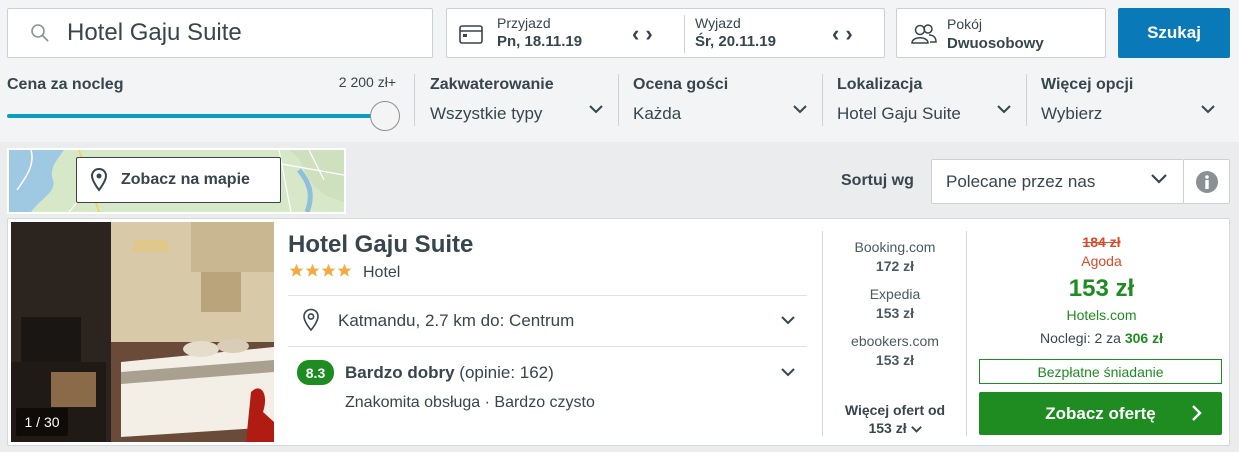 The image size is (1239, 452). What do you see at coordinates (1133, 104) in the screenshot?
I see `more-options-filter: Więcej opcji Wybierz` at bounding box center [1133, 104].